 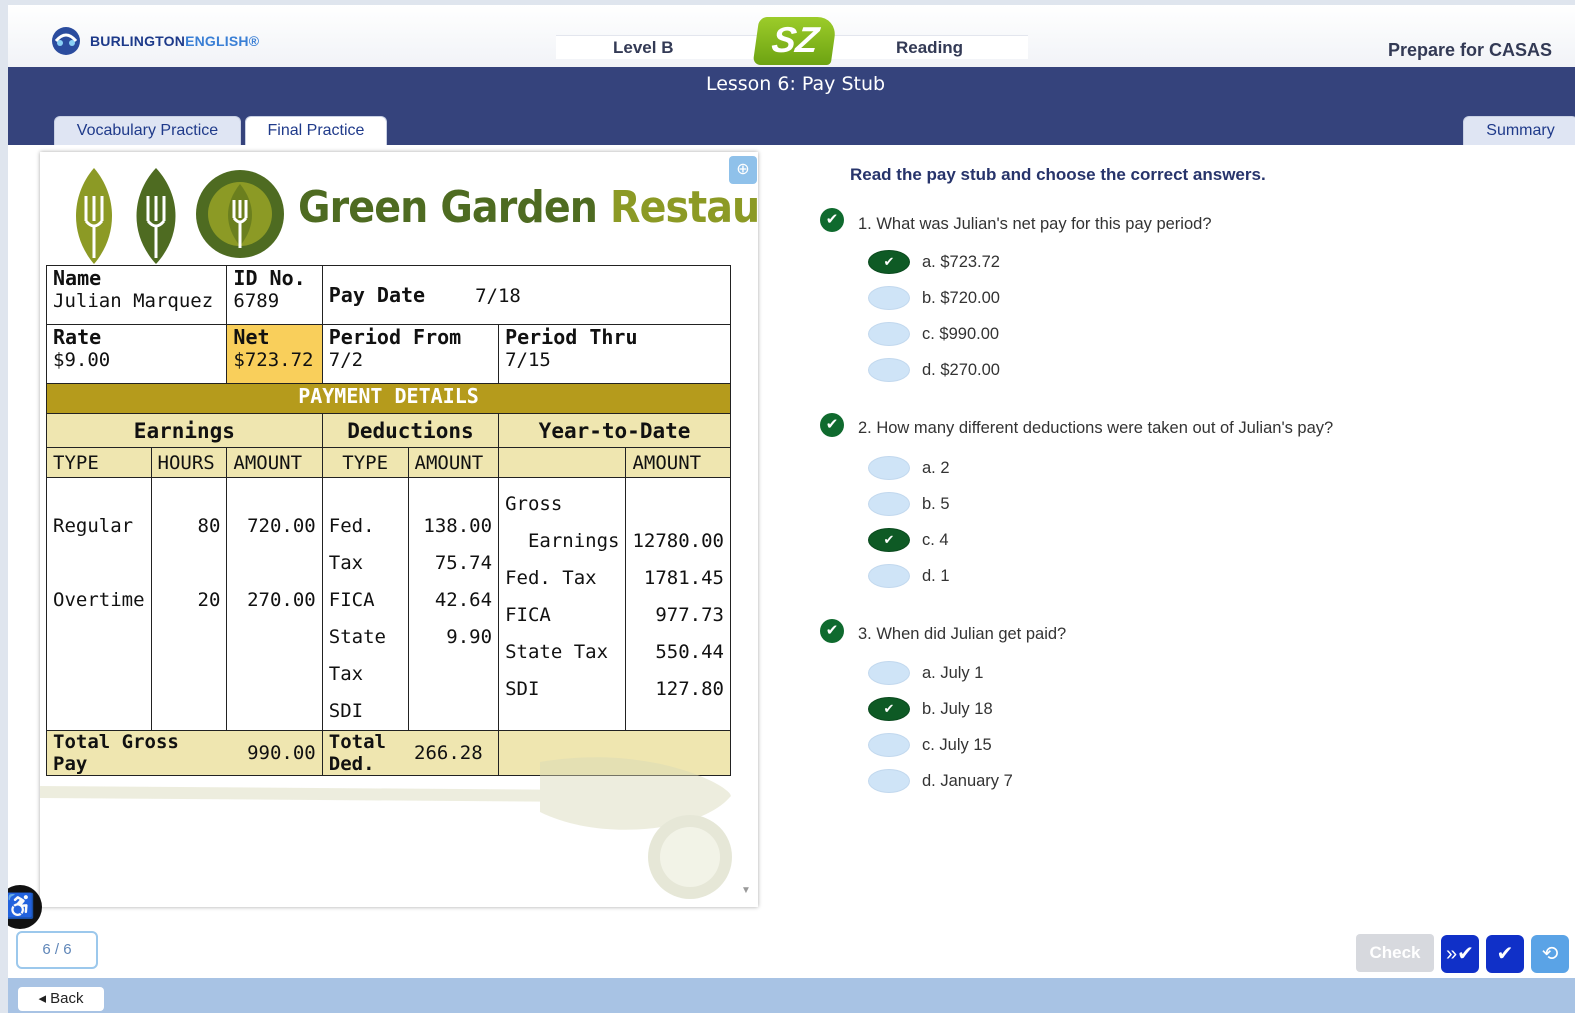 I want to click on earnings-hours: 80 20, so click(x=189, y=604).